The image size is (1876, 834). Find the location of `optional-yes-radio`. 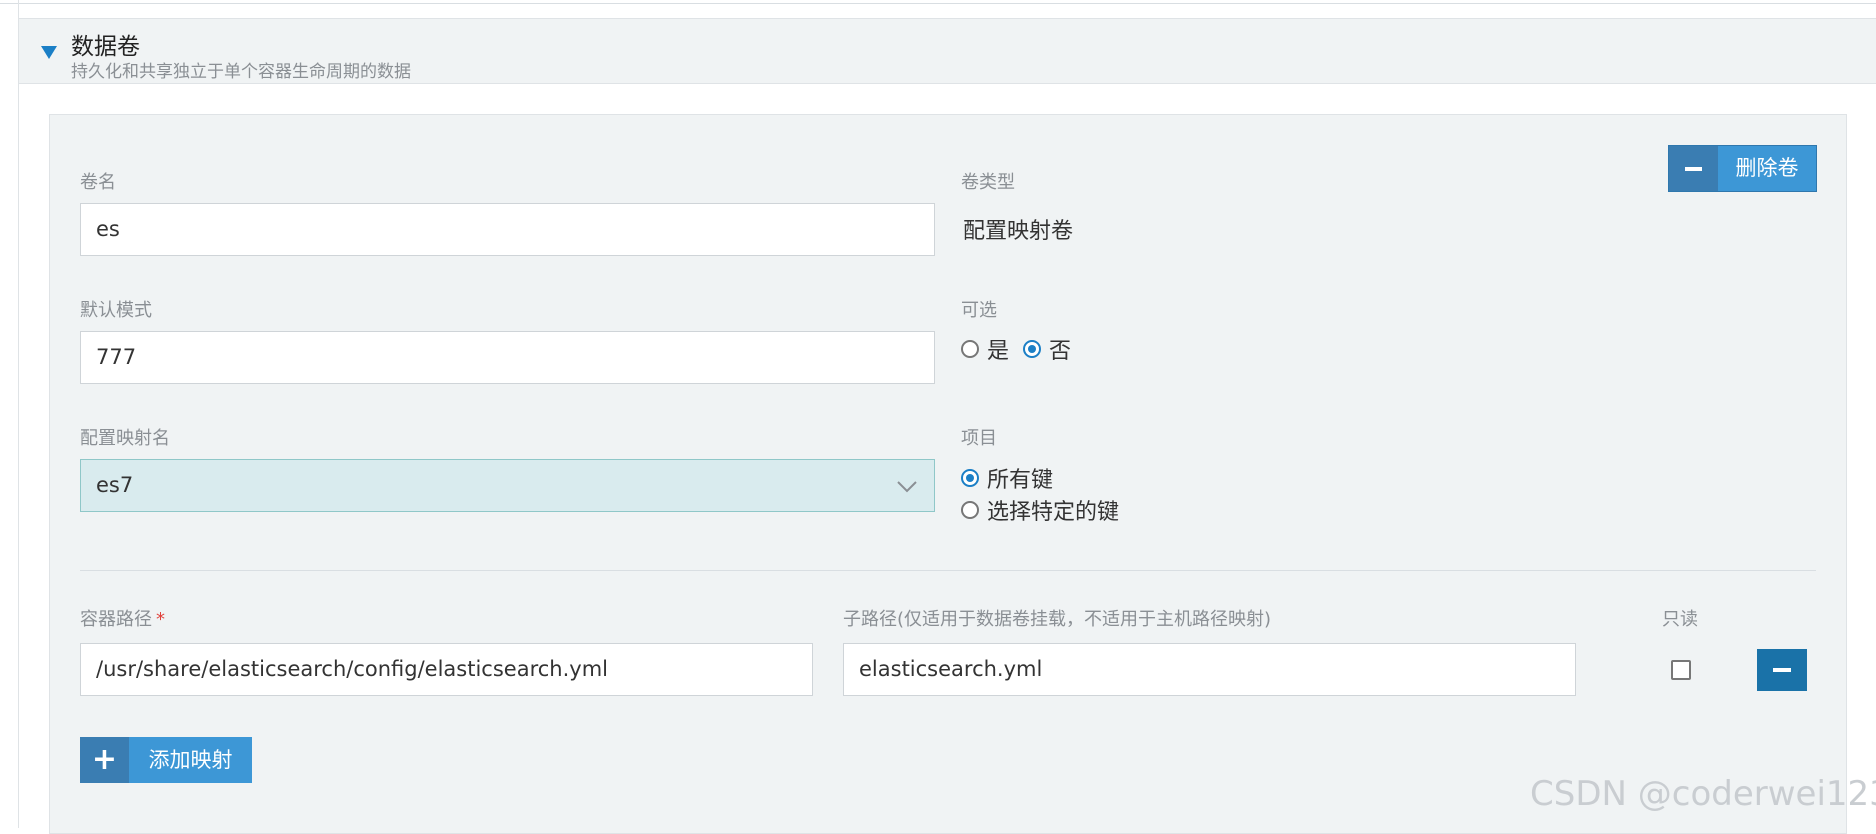

optional-yes-radio is located at coordinates (970, 349).